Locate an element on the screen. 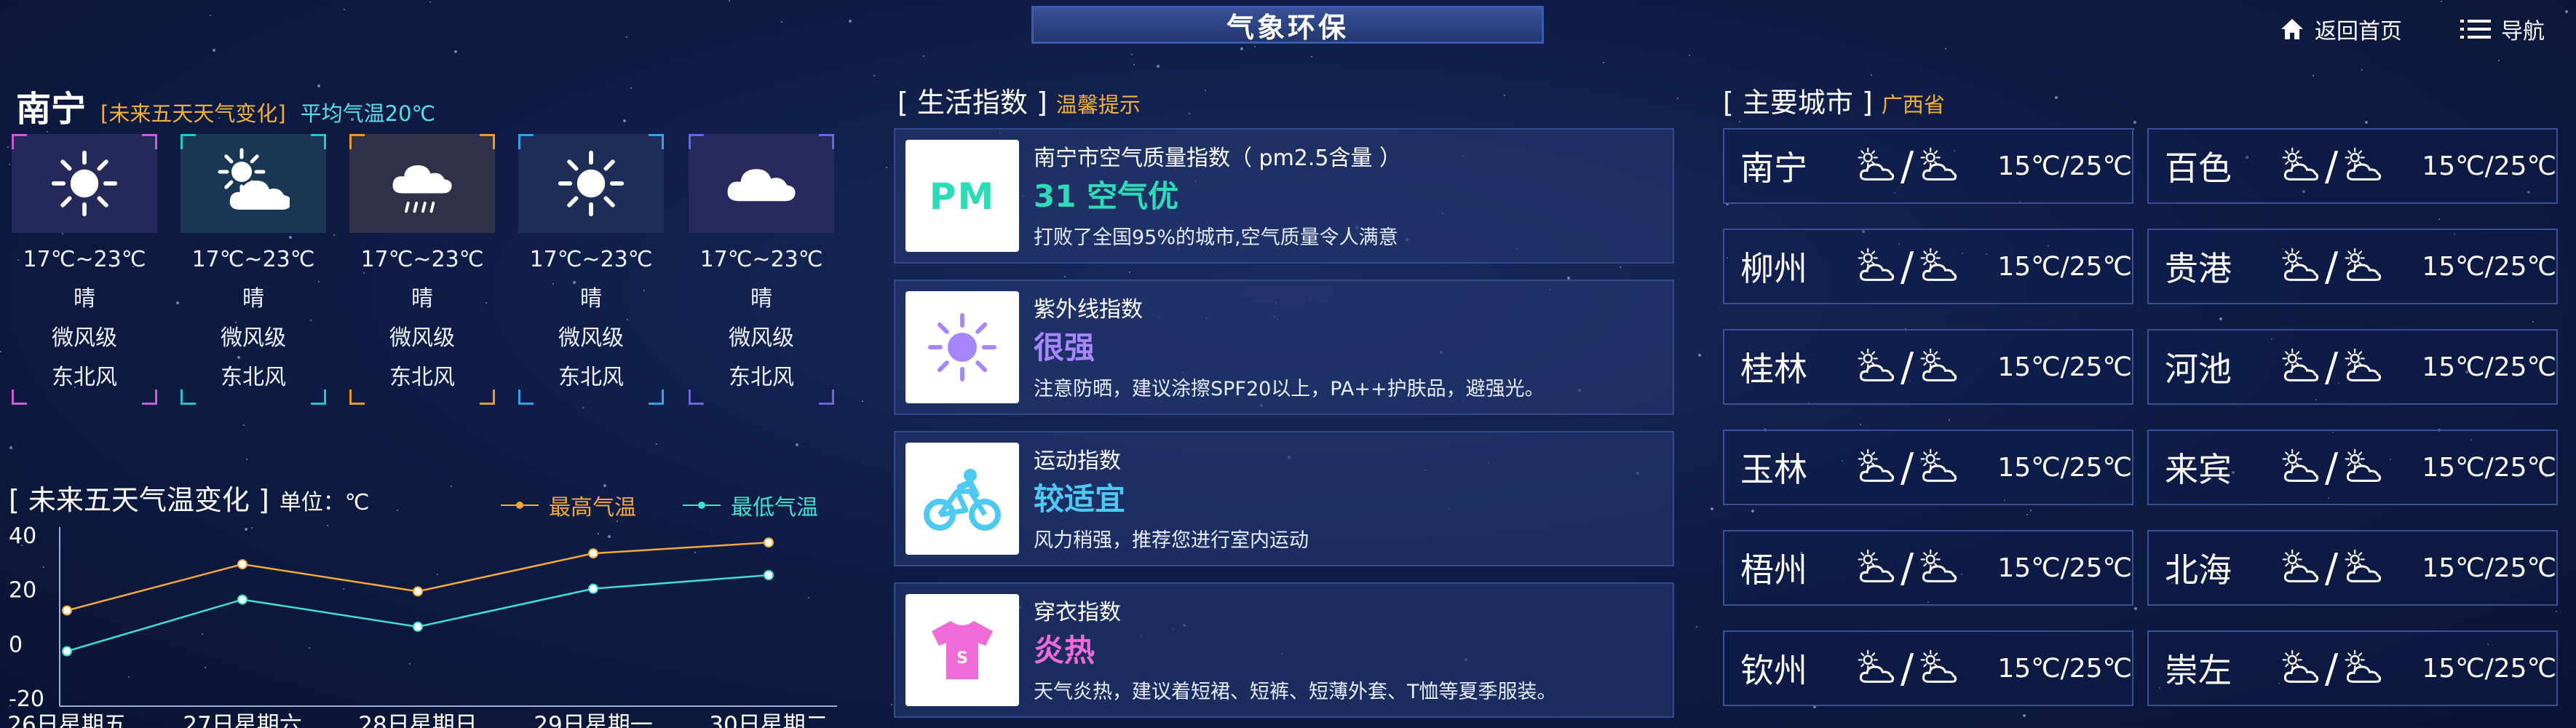 Image resolution: width=2576 pixels, height=728 pixels. life-index-description: 风力稍强，推荐您进行室内运动 is located at coordinates (1171, 540).